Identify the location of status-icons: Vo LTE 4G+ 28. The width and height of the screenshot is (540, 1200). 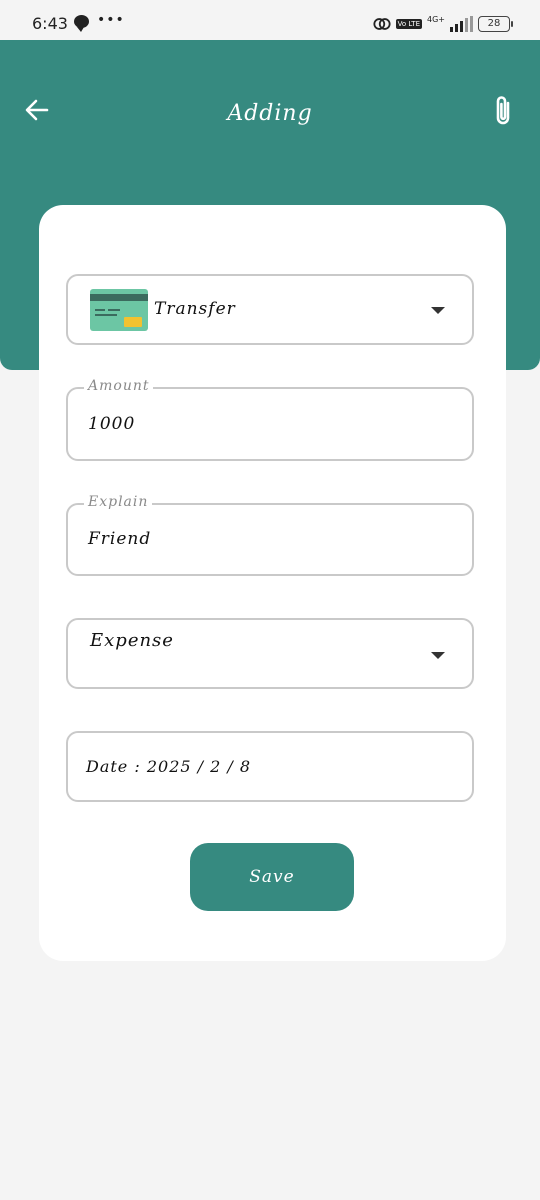
(443, 24).